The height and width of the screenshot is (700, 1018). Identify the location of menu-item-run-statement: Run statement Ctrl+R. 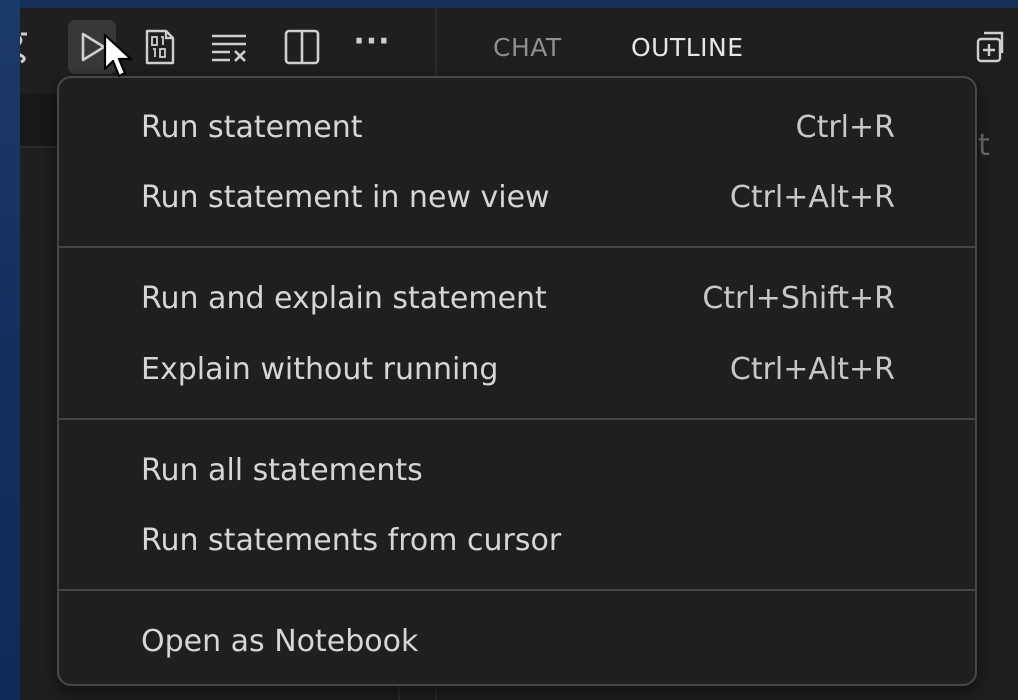
(517, 128).